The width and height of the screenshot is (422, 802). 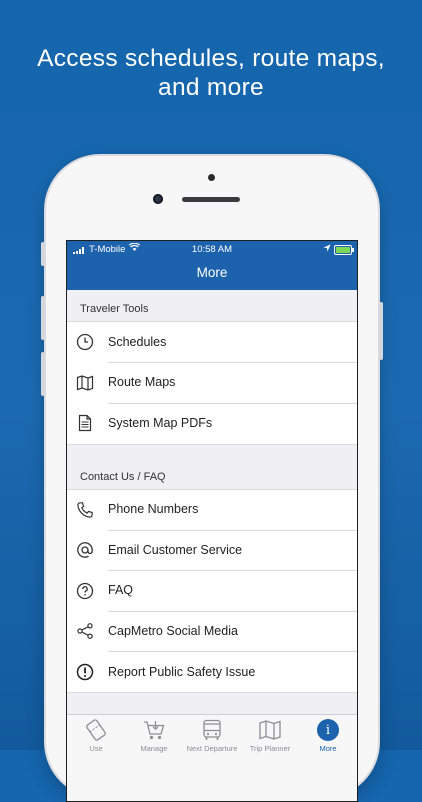 I want to click on headline-line-2: and more, so click(x=211, y=87).